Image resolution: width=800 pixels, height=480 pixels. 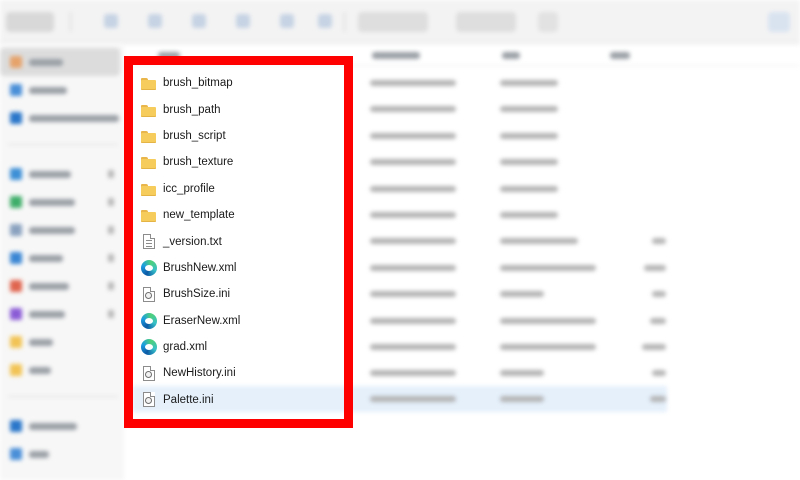 I want to click on file-name: EraserNew.xml, so click(x=202, y=320).